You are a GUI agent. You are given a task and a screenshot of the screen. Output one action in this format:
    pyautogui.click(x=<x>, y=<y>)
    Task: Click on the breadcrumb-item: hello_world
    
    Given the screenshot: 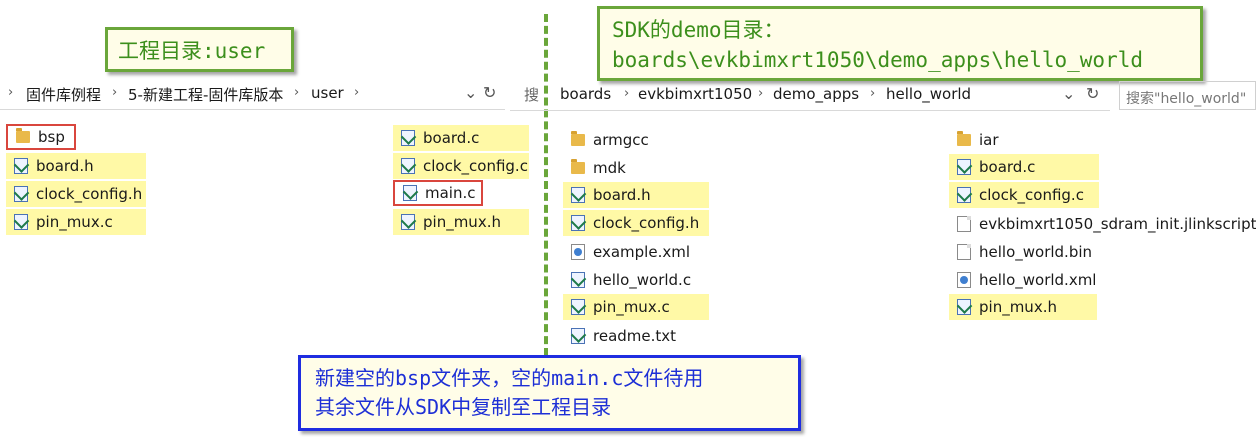 What is the action you would take?
    pyautogui.click(x=928, y=94)
    